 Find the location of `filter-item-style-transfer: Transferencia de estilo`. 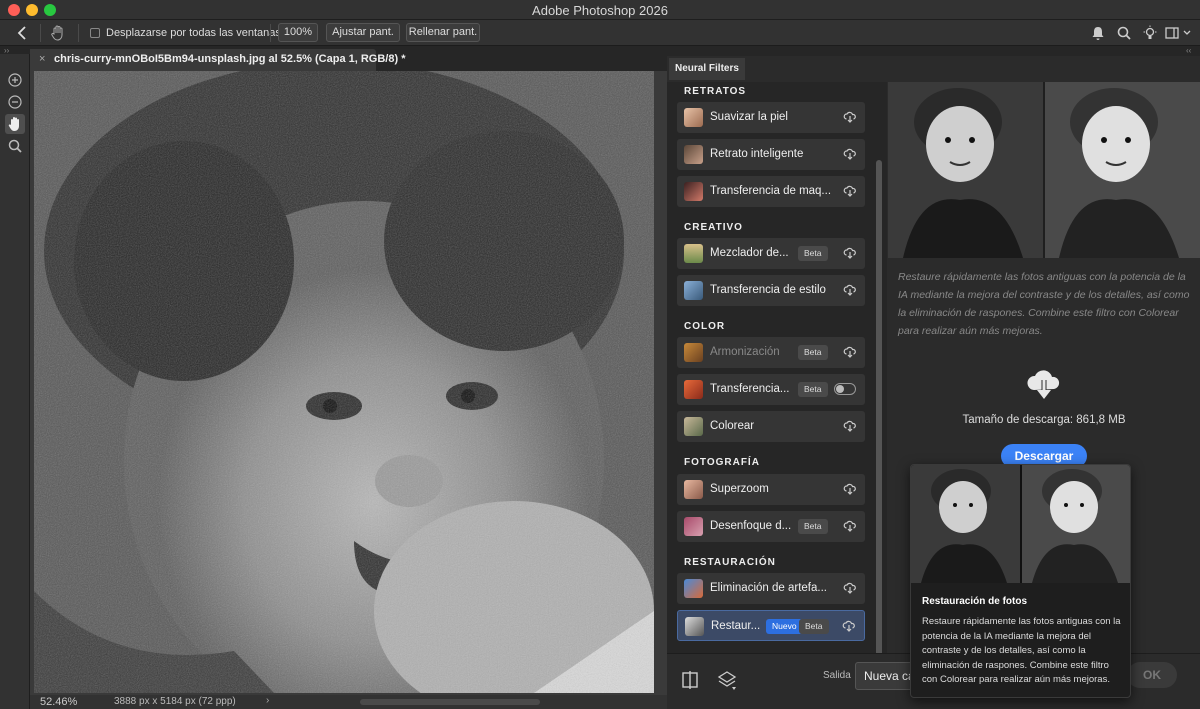

filter-item-style-transfer: Transferencia de estilo is located at coordinates (771, 290).